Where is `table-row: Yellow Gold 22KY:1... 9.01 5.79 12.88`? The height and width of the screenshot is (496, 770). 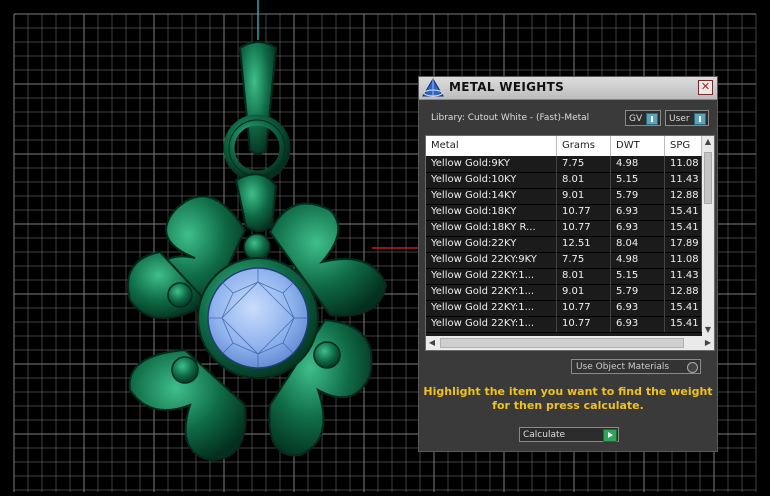 table-row: Yellow Gold 22KY:1... 9.01 5.79 12.88 is located at coordinates (564, 292).